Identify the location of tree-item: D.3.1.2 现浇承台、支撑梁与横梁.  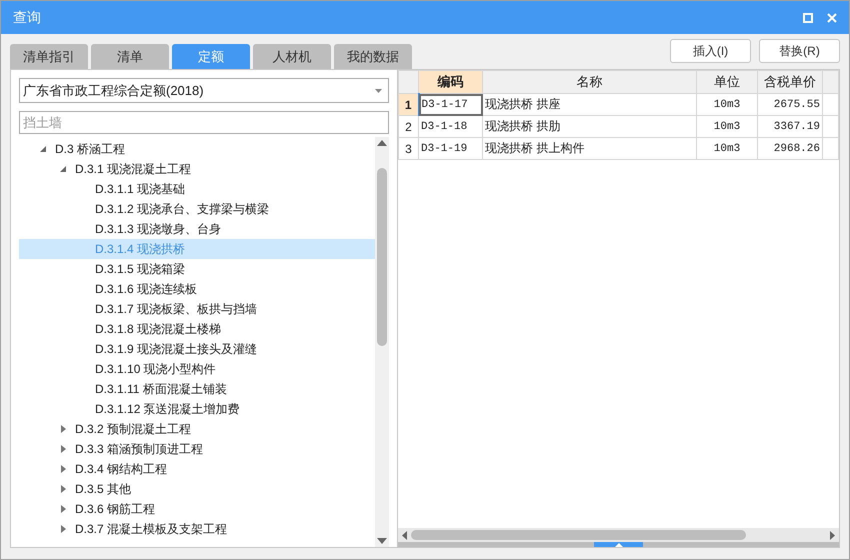
(197, 209).